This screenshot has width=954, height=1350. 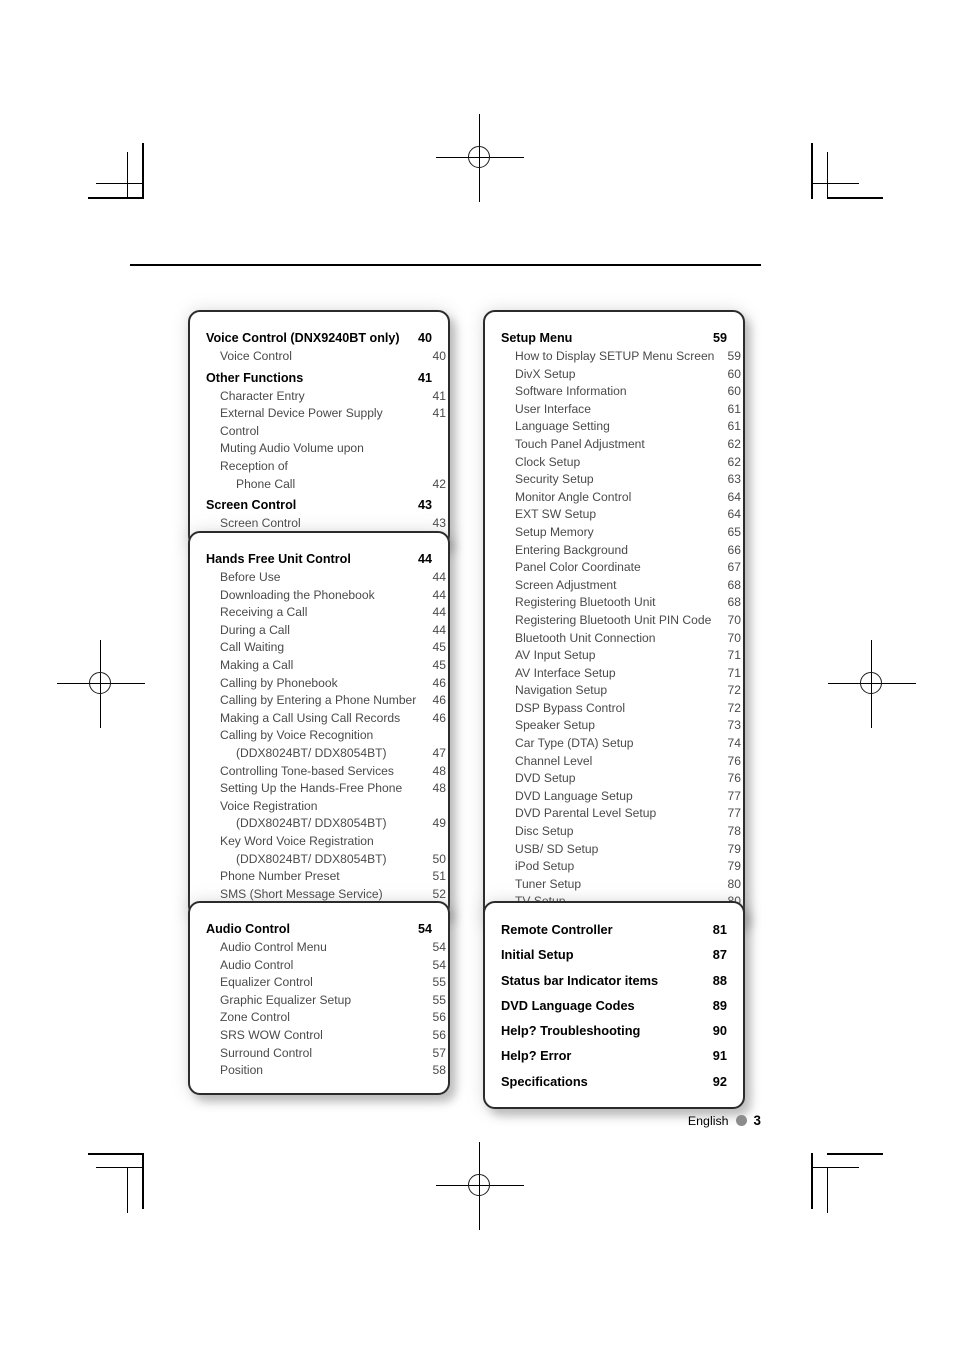 What do you see at coordinates (318, 700) in the screenshot?
I see `toc-entry-label: Calling by Entering a Phone Number` at bounding box center [318, 700].